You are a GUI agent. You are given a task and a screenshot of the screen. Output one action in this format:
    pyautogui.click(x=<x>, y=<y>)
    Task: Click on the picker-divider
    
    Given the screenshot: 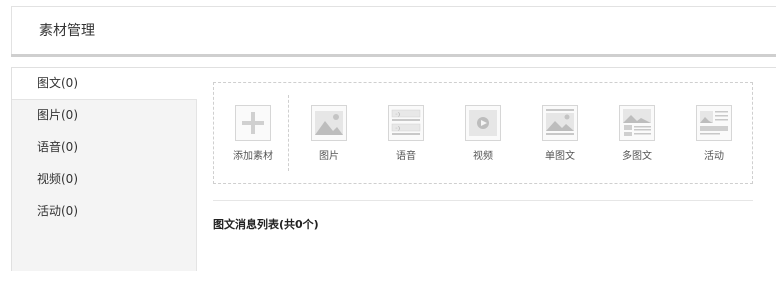 What is the action you would take?
    pyautogui.click(x=288, y=133)
    